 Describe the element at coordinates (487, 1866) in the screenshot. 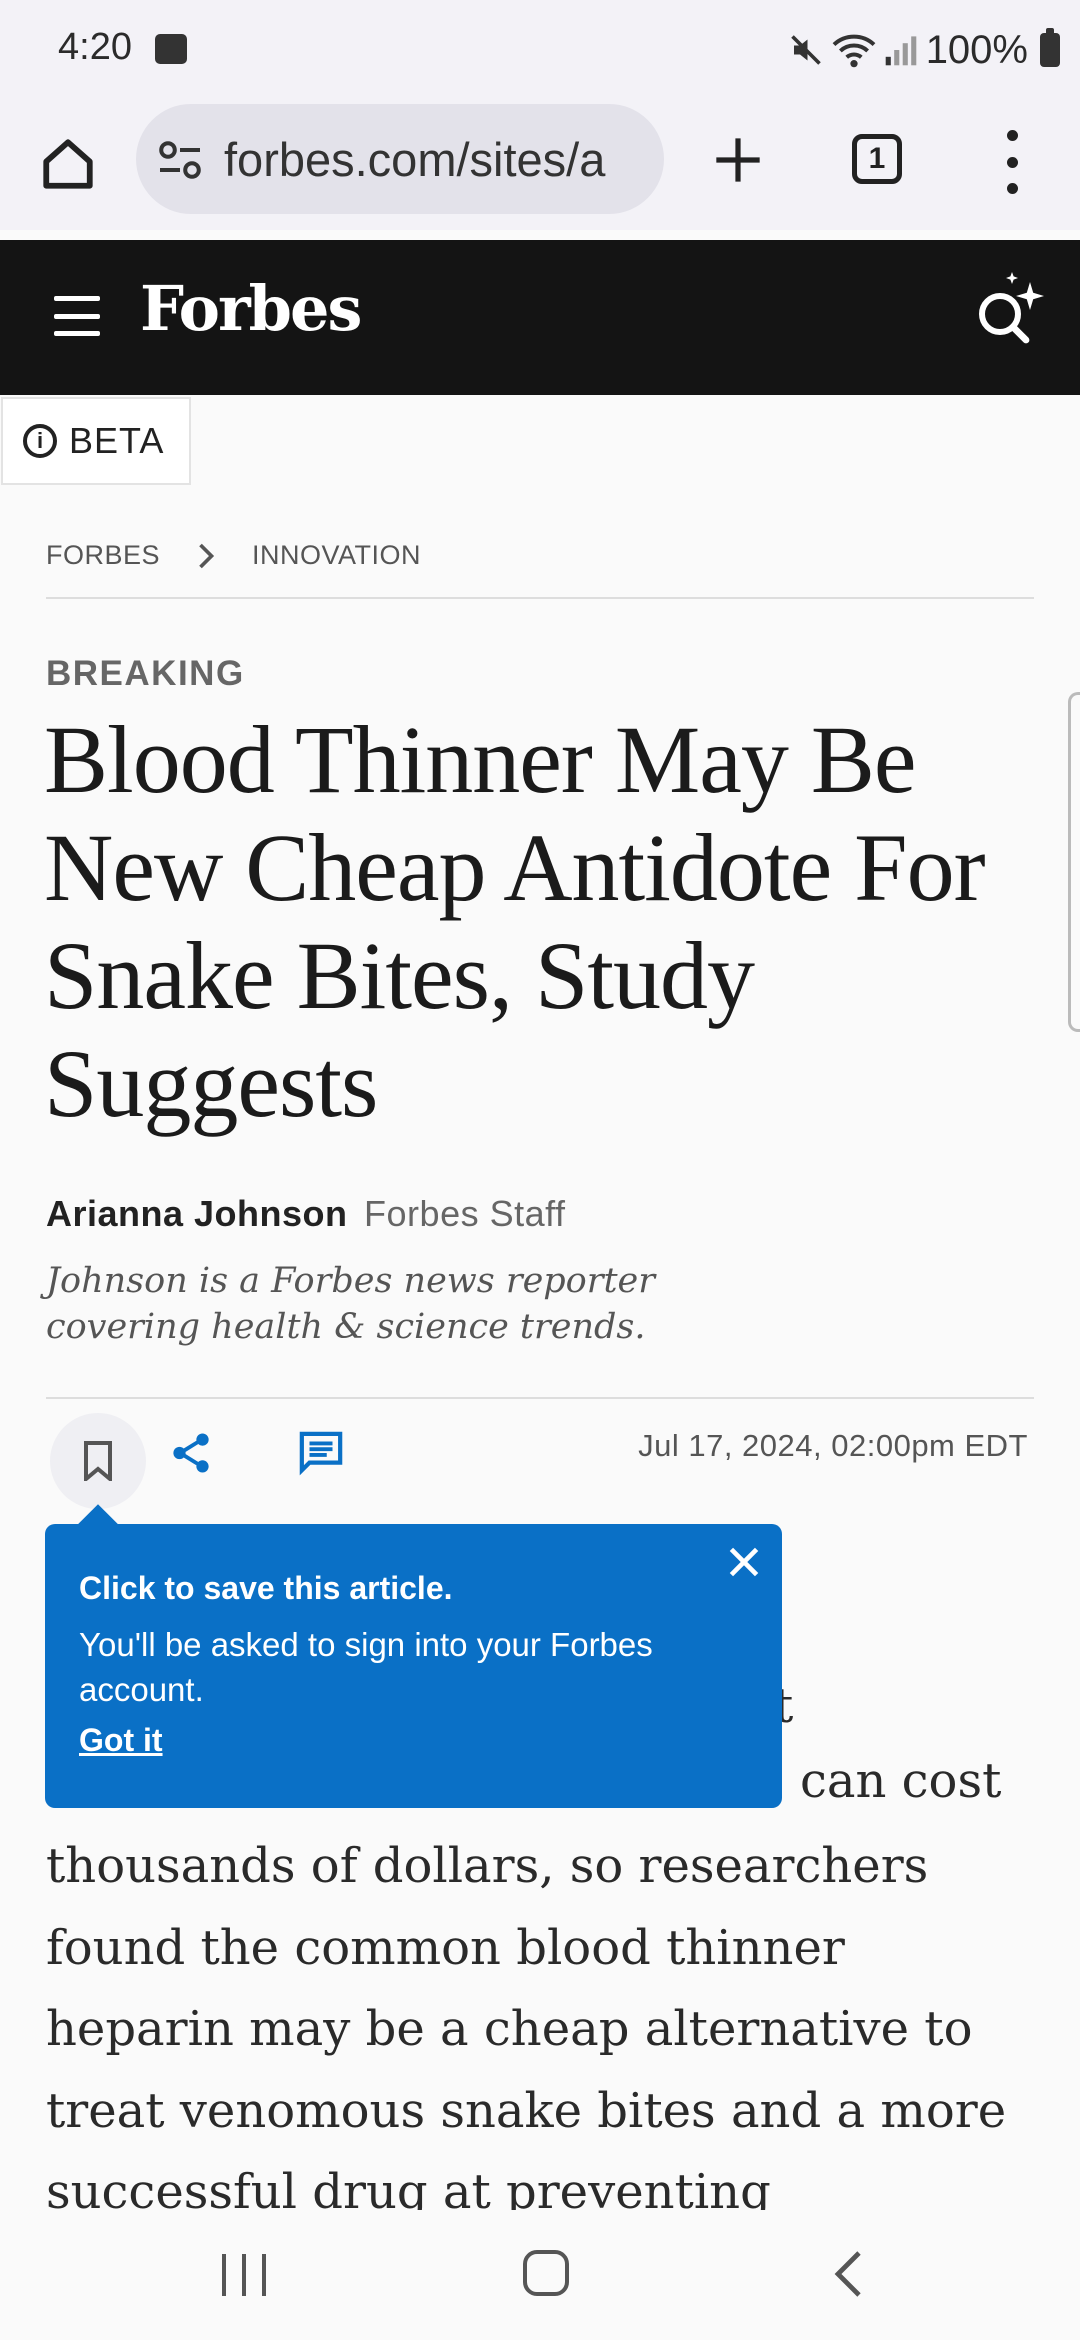

I see `body-line: thousands of dollars, so researchers` at that location.